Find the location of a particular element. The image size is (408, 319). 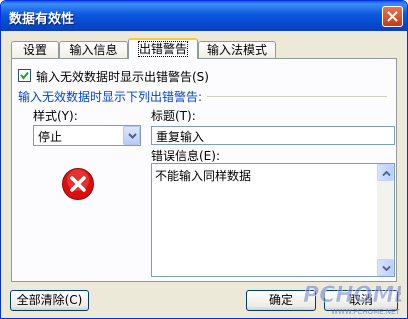

title-input-value: 重复输入 is located at coordinates (180, 137).